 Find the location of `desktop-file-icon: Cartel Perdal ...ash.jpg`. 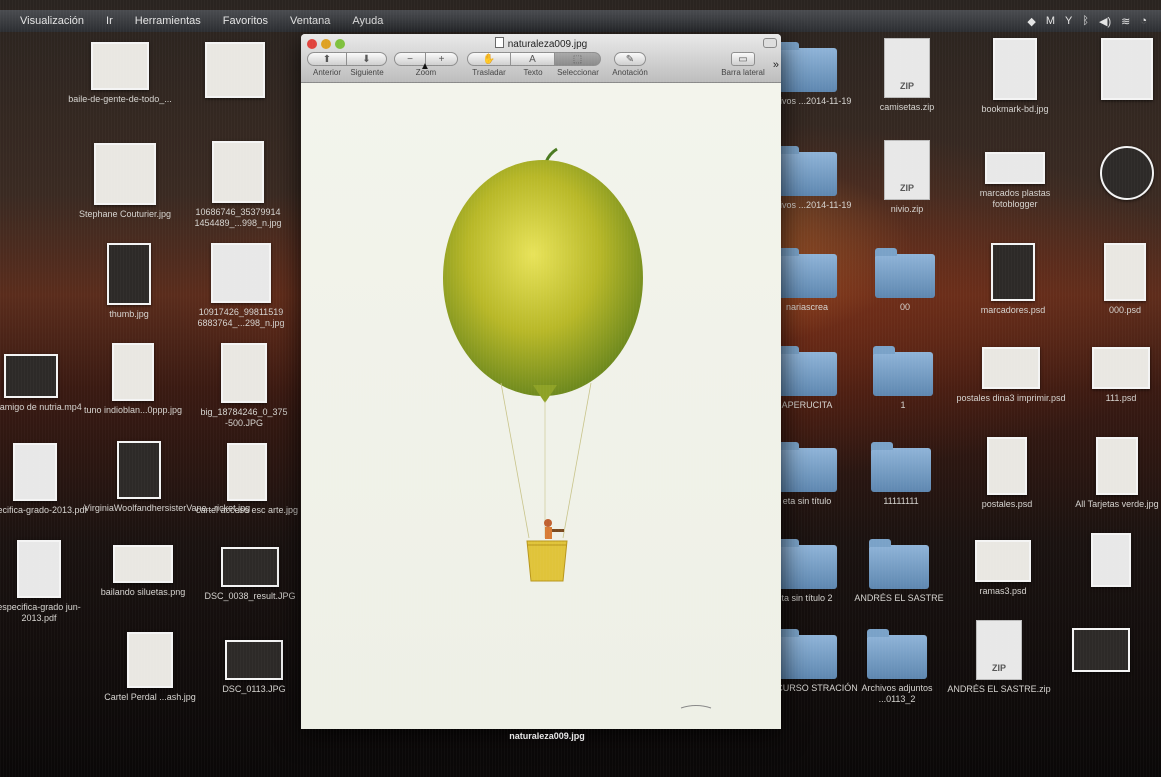

desktop-file-icon: Cartel Perdal ...ash.jpg is located at coordinates (150, 667).